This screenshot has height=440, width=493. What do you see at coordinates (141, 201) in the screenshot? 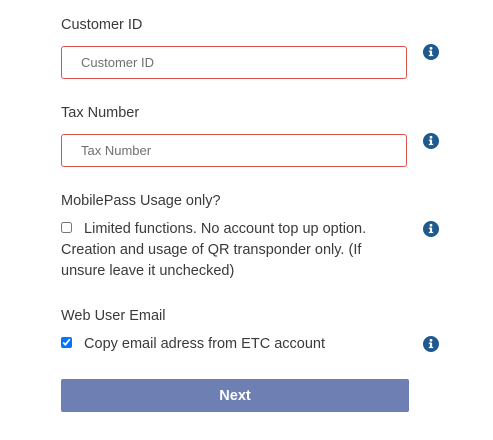
I see `mobilepass-label: MobilePass Usage only?` at bounding box center [141, 201].